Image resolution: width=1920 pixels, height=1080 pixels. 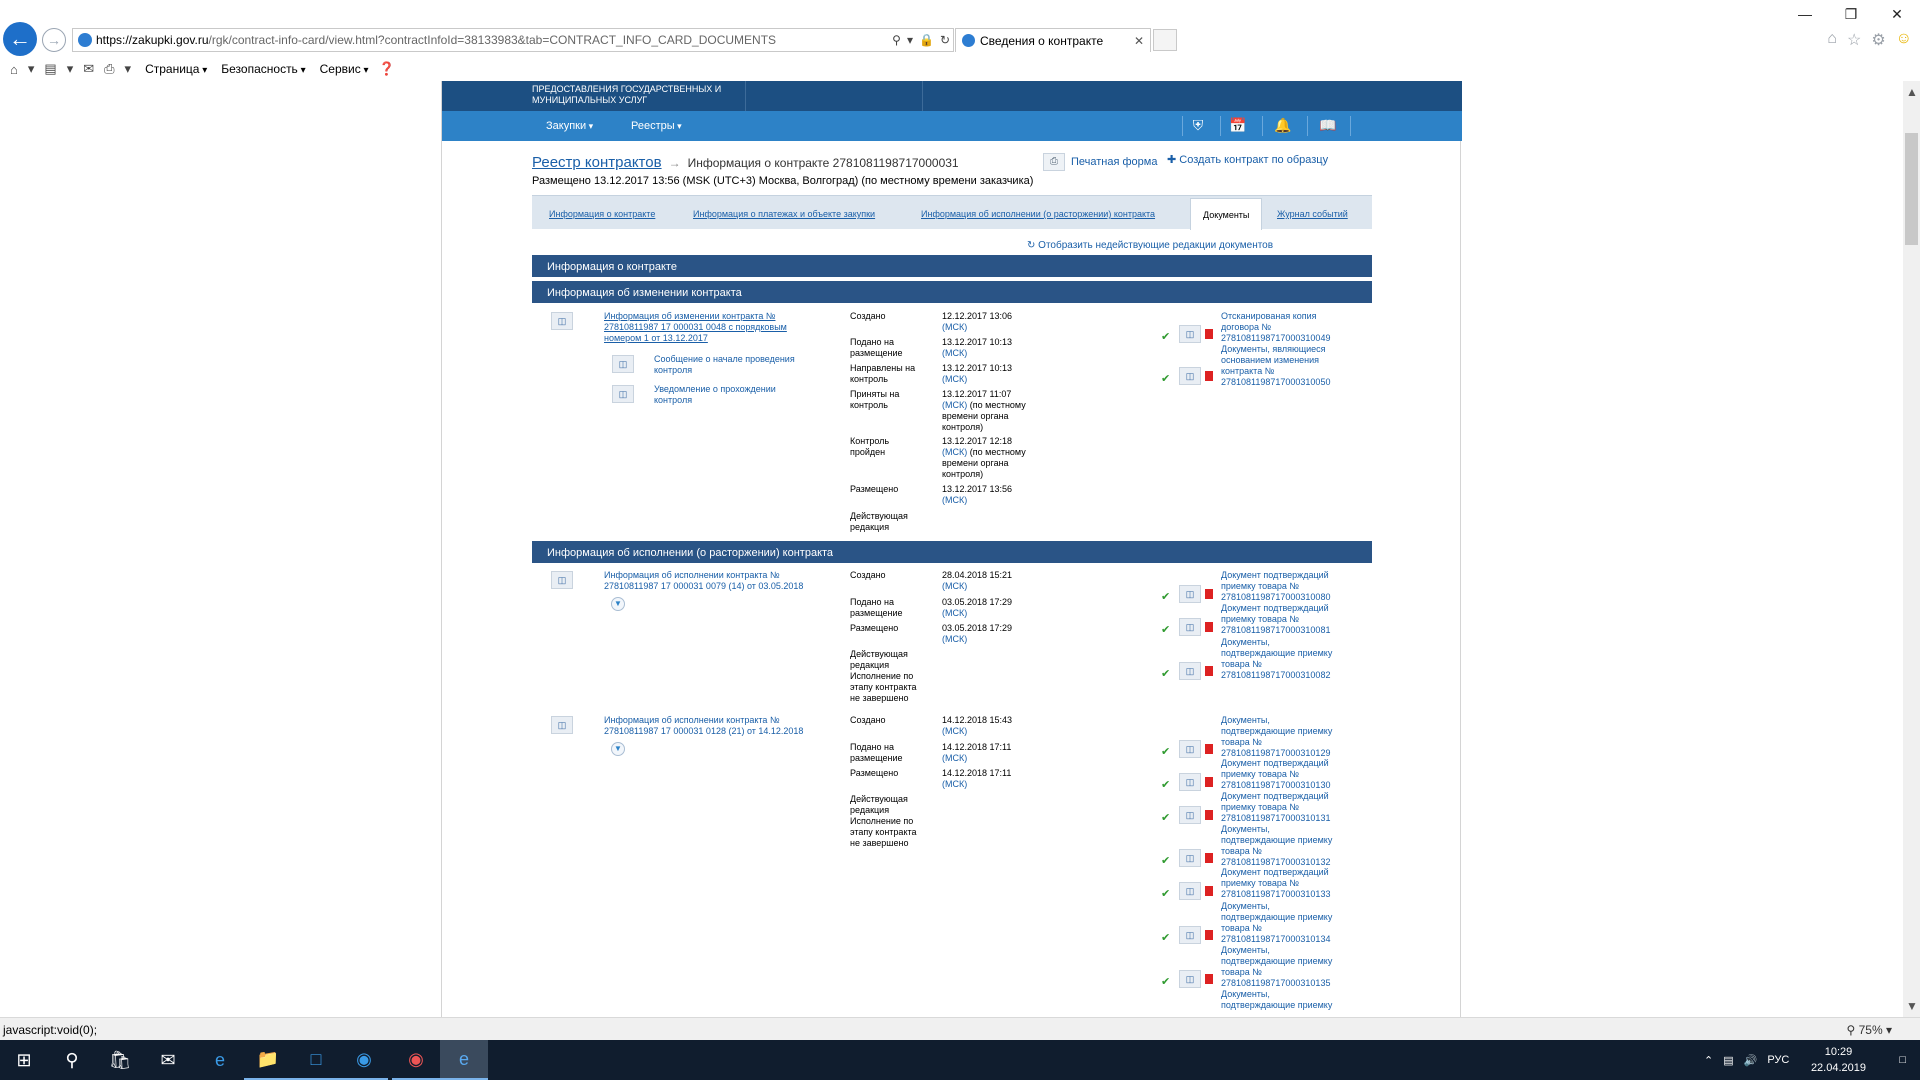 I want to click on language-indicator: РУС, so click(x=1778, y=1060).